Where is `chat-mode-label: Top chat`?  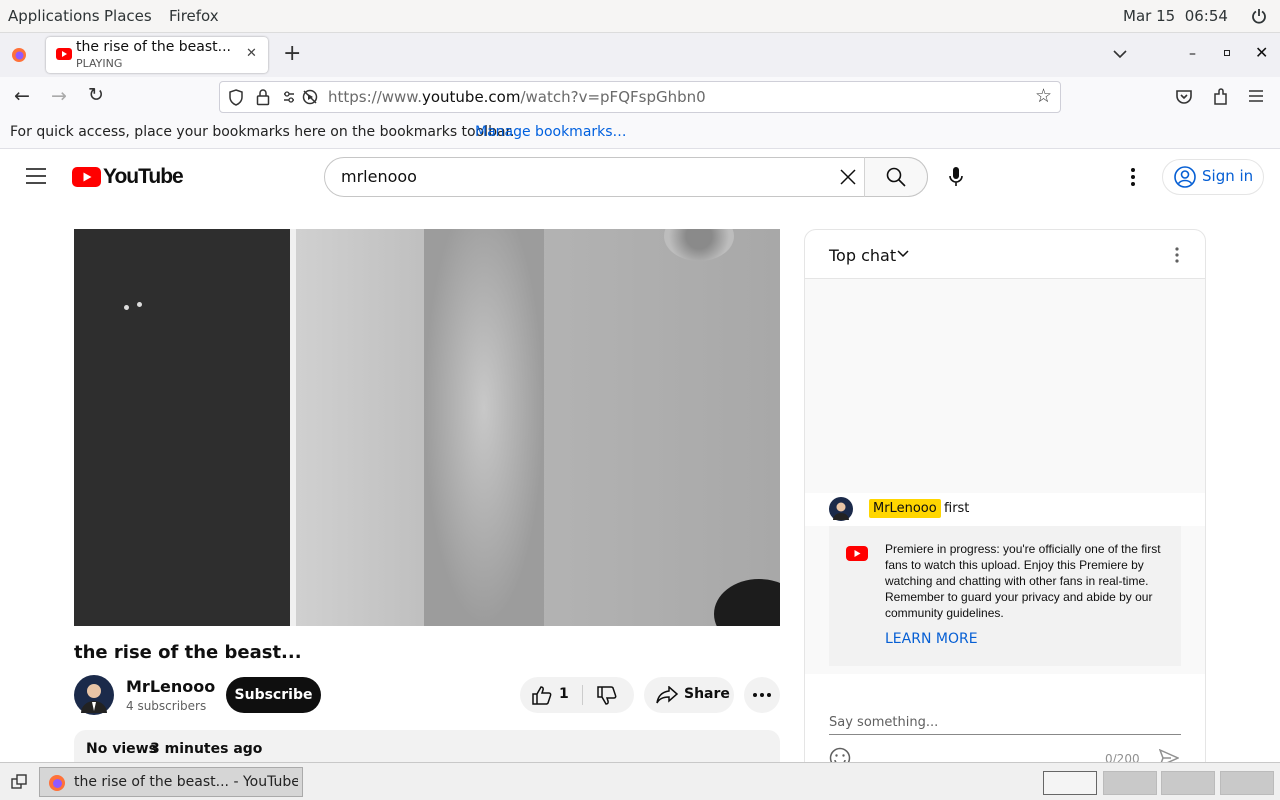
chat-mode-label: Top chat is located at coordinates (863, 255).